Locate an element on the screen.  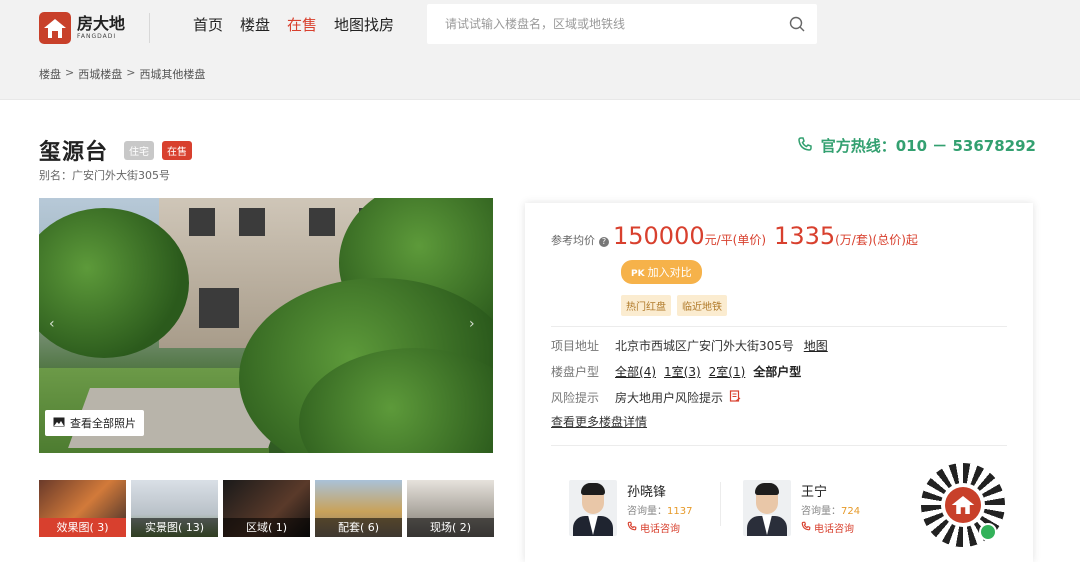
site-logo: 房大地 FANGDADI is located at coordinates (94, 28).